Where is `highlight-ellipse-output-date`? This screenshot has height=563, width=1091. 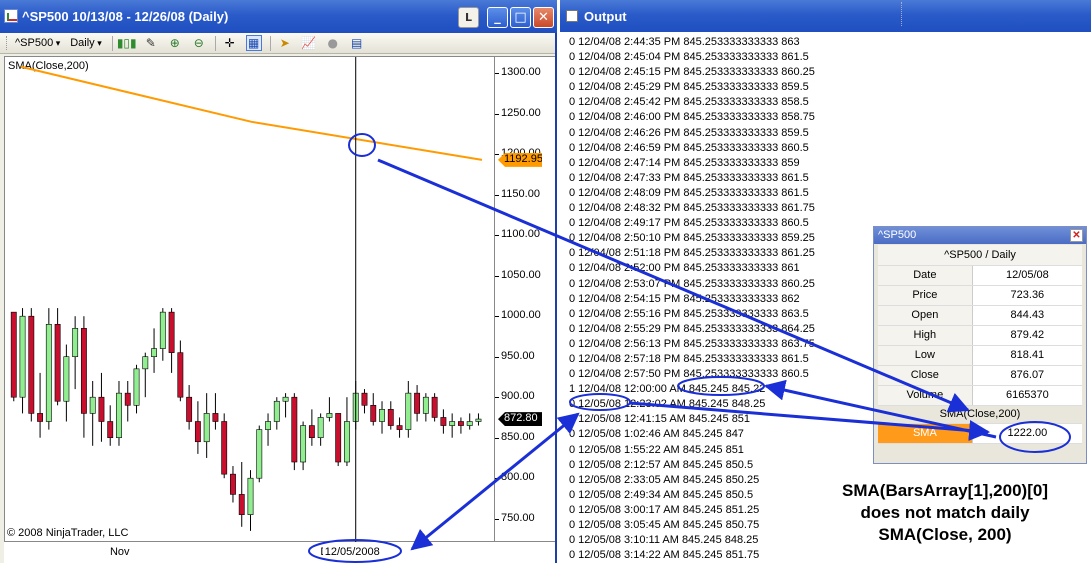
highlight-ellipse-output-date is located at coordinates (600, 402).